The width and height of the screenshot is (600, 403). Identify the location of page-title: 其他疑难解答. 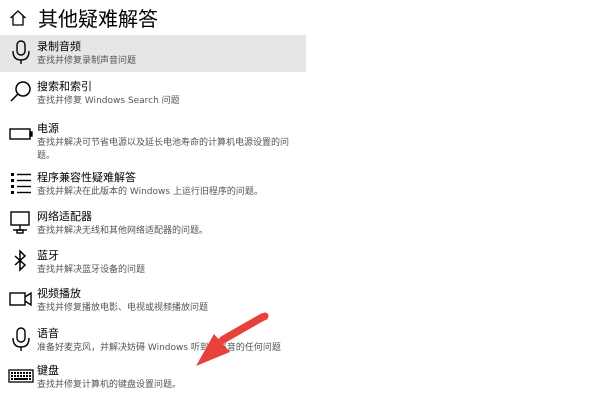
(98, 19).